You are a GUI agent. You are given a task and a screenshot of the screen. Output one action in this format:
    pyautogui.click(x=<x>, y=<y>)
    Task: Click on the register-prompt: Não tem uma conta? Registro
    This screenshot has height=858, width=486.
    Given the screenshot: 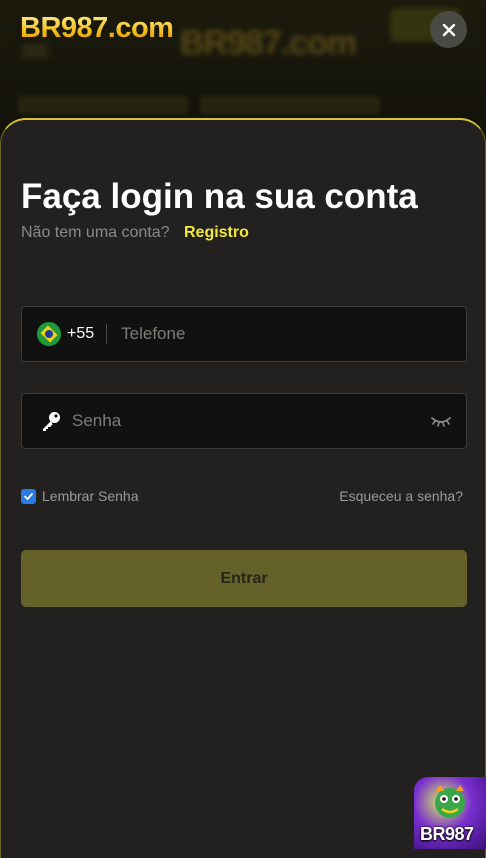 What is the action you would take?
    pyautogui.click(x=135, y=233)
    